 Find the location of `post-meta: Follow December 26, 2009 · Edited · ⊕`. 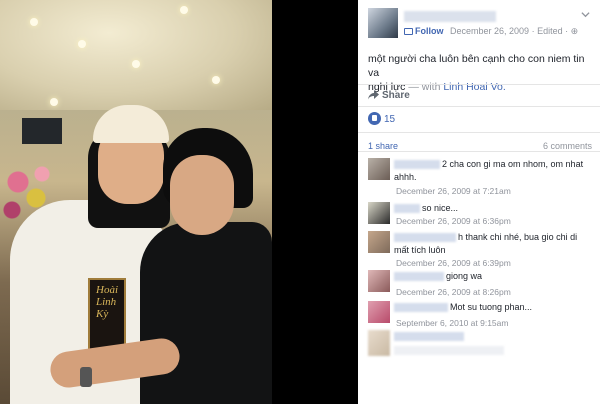

post-meta: Follow December 26, 2009 · Edited · ⊕ is located at coordinates (491, 31).